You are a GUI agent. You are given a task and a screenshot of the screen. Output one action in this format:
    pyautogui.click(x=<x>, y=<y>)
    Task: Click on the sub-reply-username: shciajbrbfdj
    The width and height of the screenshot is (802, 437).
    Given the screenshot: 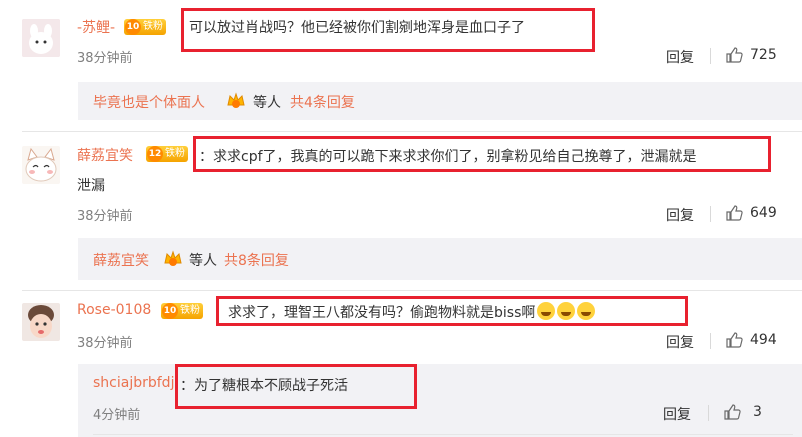 What is the action you would take?
    pyautogui.click(x=133, y=383)
    